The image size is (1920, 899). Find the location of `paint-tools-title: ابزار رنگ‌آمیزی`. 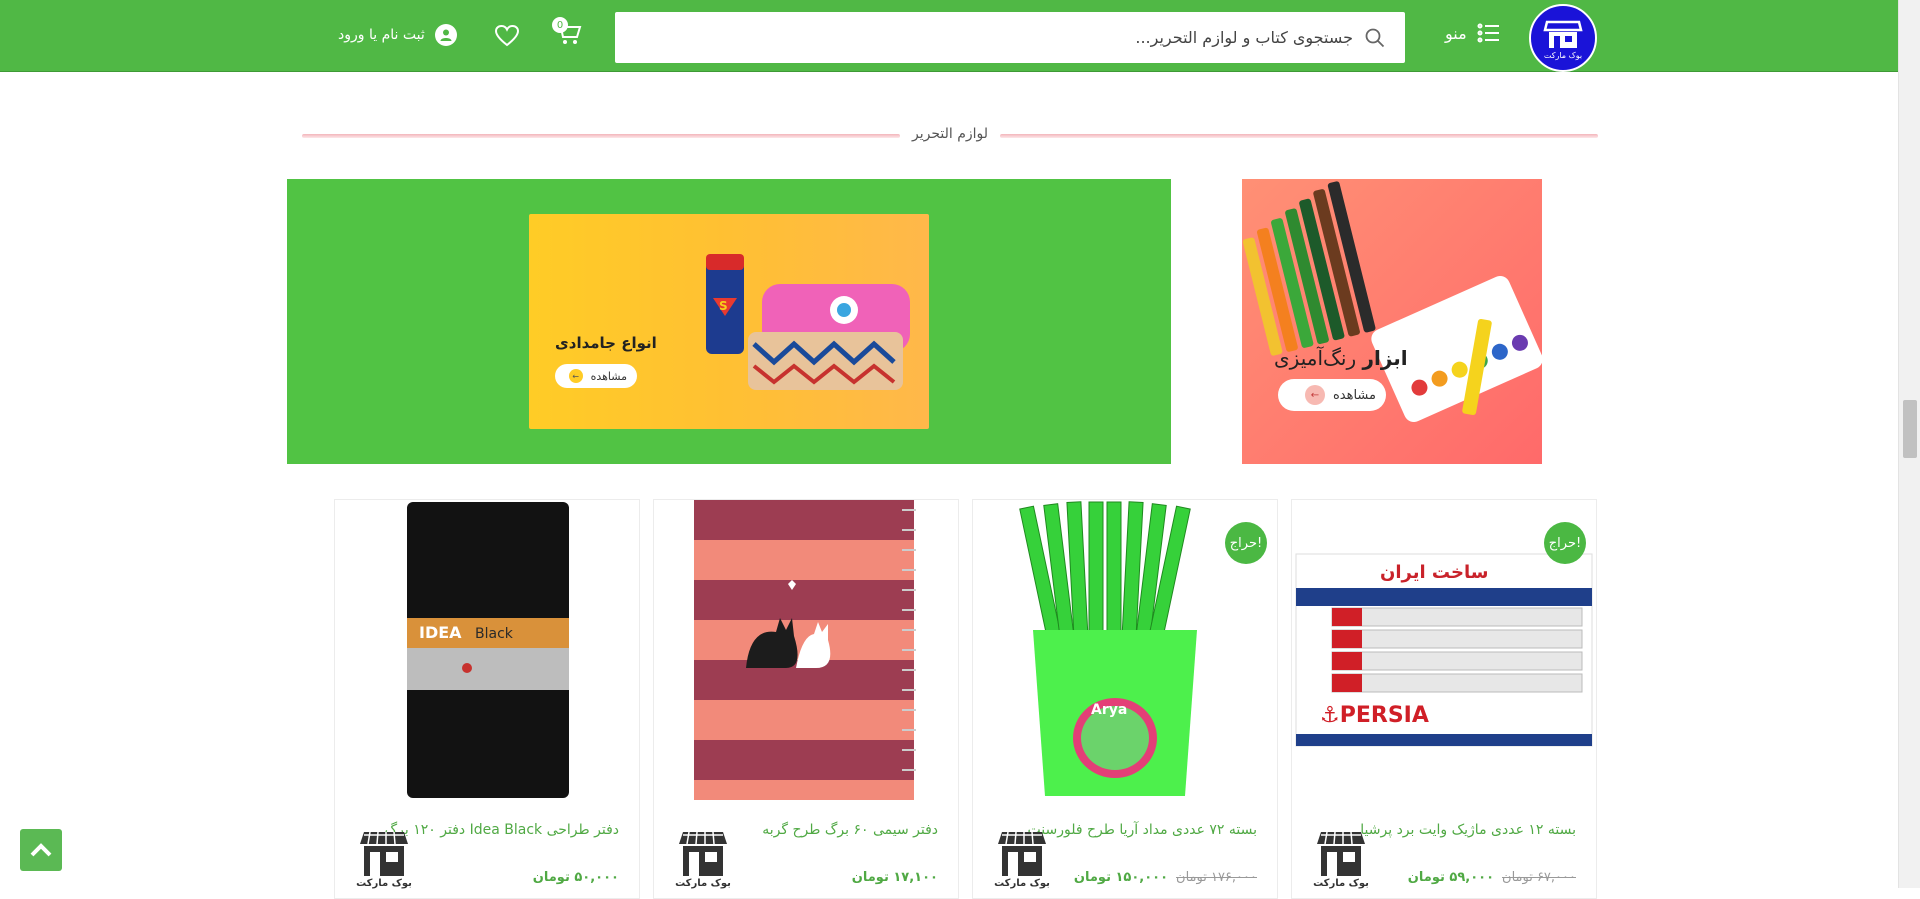

paint-tools-title: ابزار رنگ‌آمیزی is located at coordinates (1341, 358).